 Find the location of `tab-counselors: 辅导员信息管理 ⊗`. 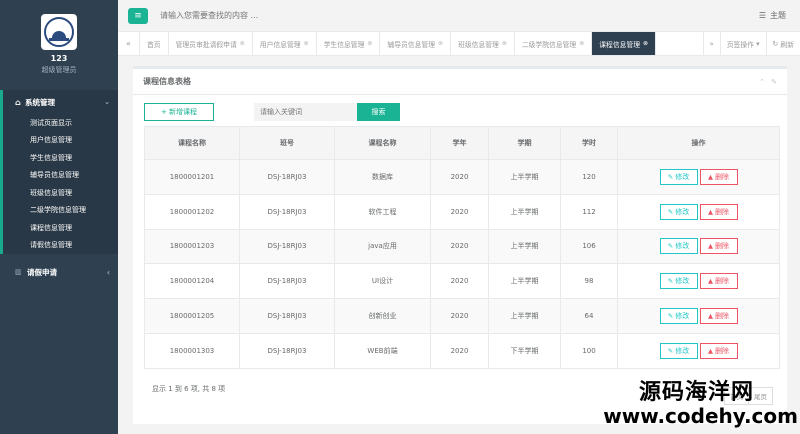

tab-counselors: 辅导员信息管理 ⊗ is located at coordinates (416, 43).